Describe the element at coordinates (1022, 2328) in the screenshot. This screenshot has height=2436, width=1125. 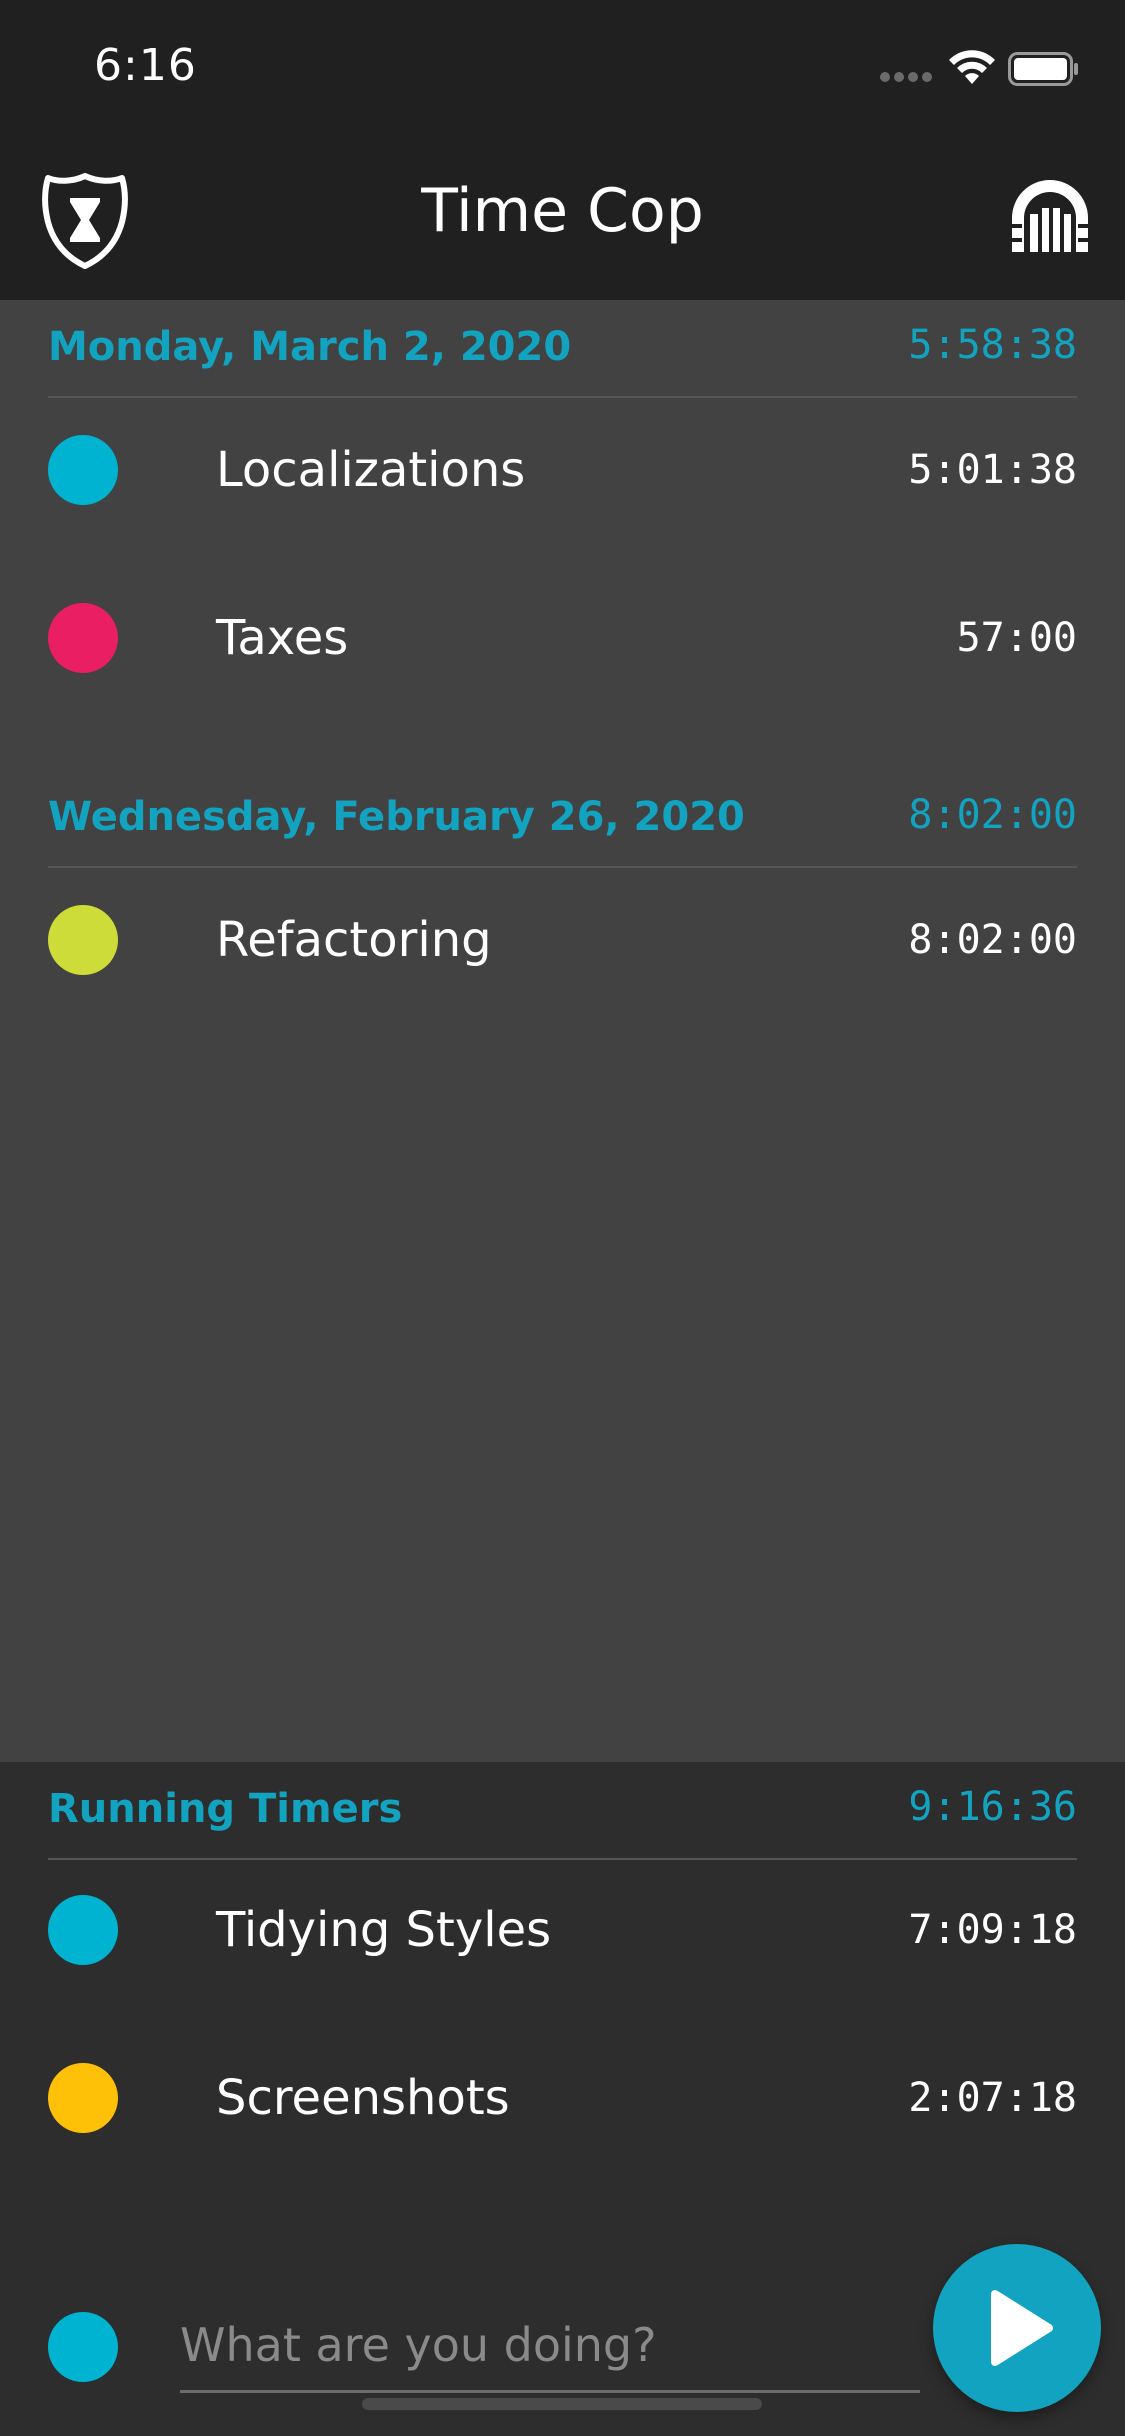
I see `play-icon` at that location.